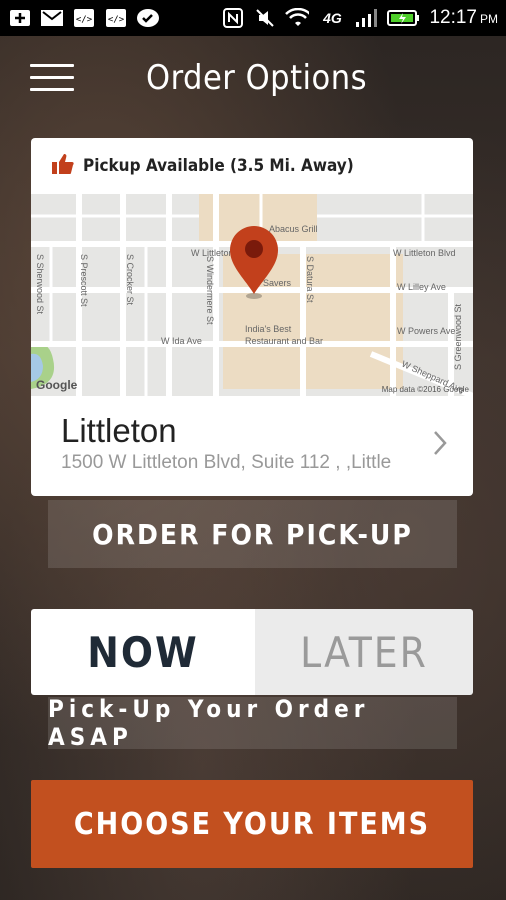  I want to click on location-name: Littleton, so click(119, 430).